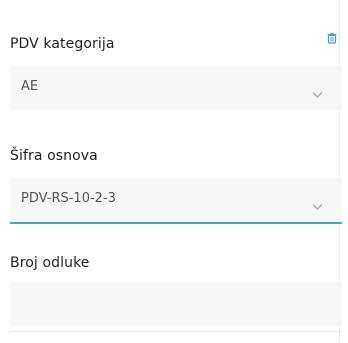 The width and height of the screenshot is (348, 343). Describe the element at coordinates (332, 36) in the screenshot. I see `trash-icon` at that location.